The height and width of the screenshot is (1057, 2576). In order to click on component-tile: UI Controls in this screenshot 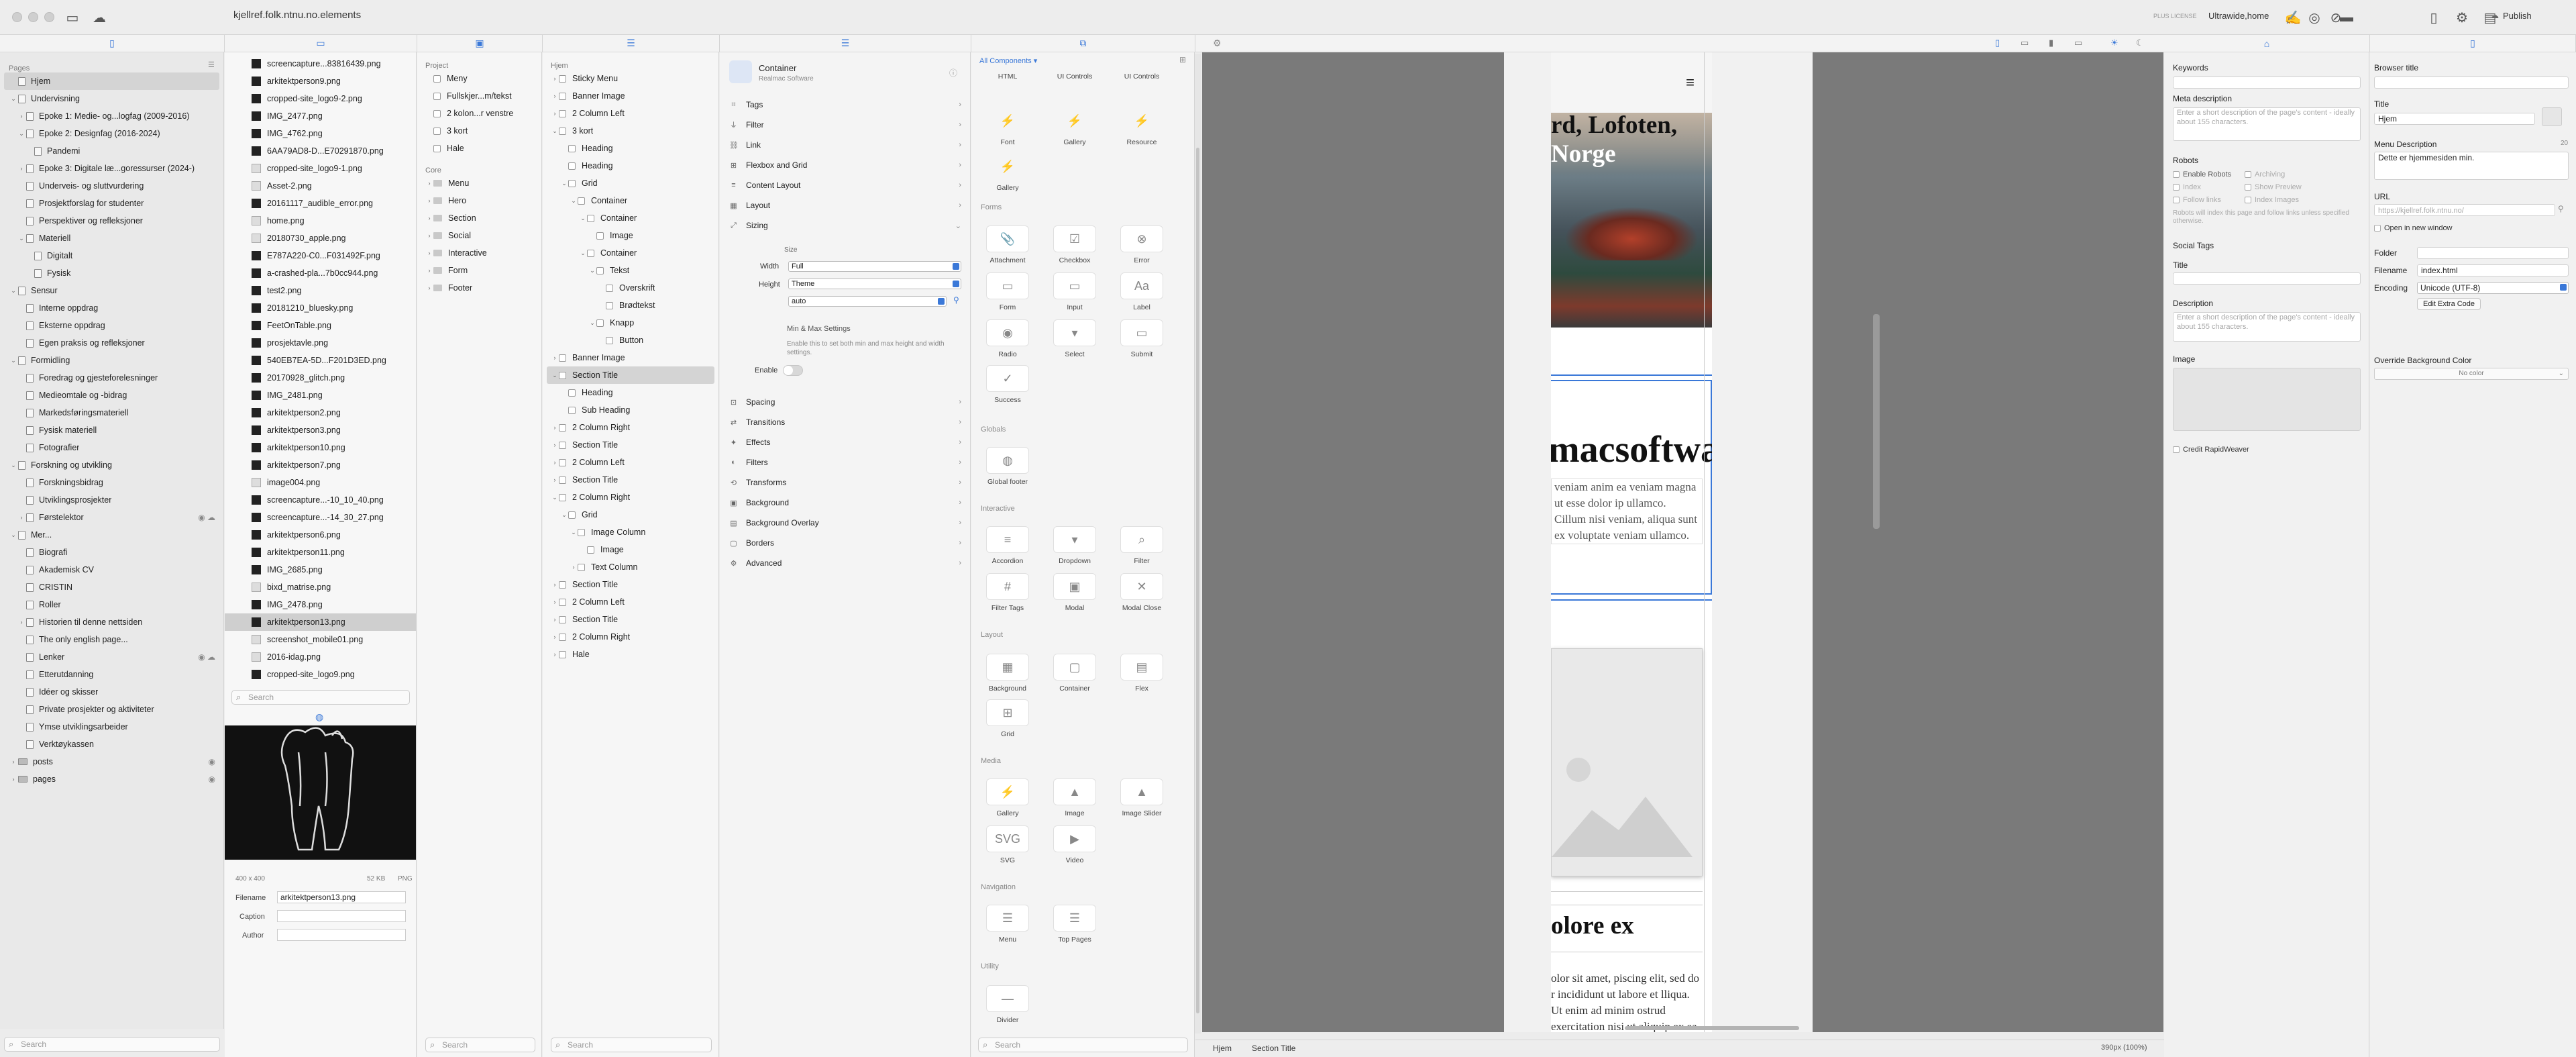, I will do `click(1142, 82)`.